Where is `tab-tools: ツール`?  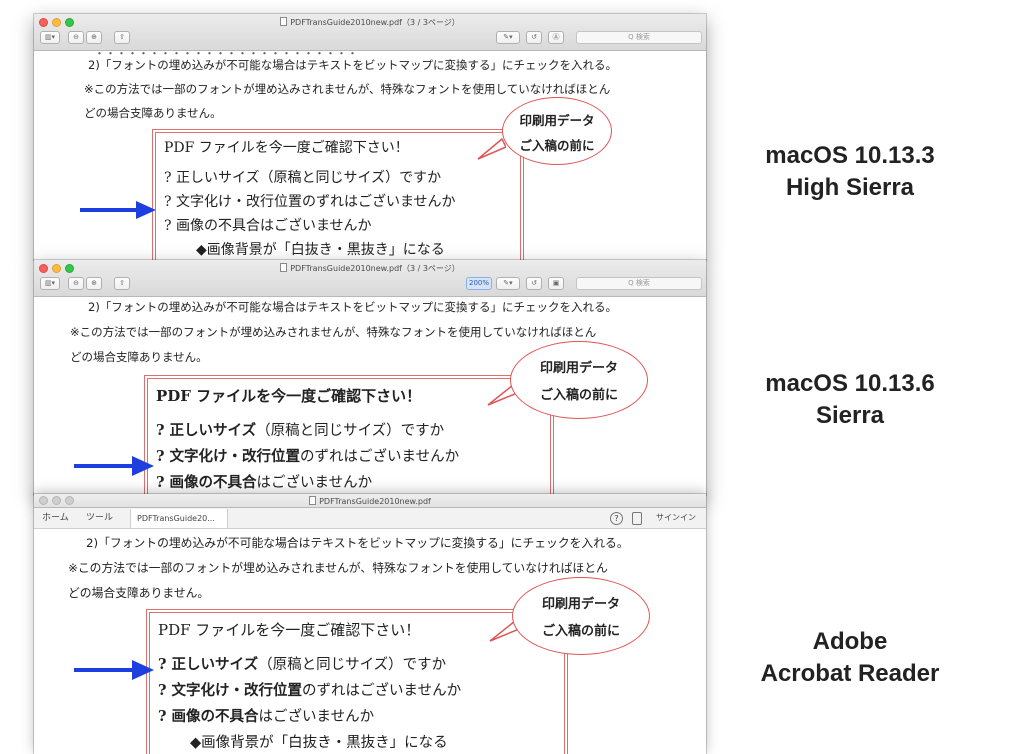 tab-tools: ツール is located at coordinates (99, 518).